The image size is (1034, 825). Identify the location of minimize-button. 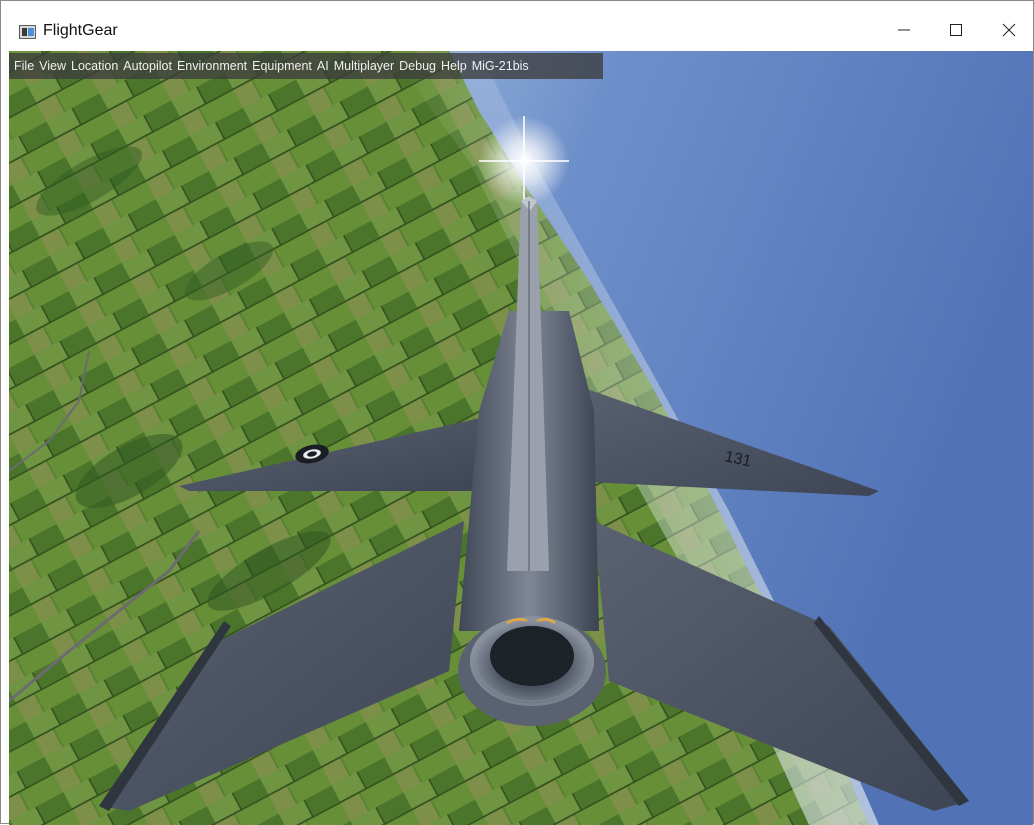
(904, 30).